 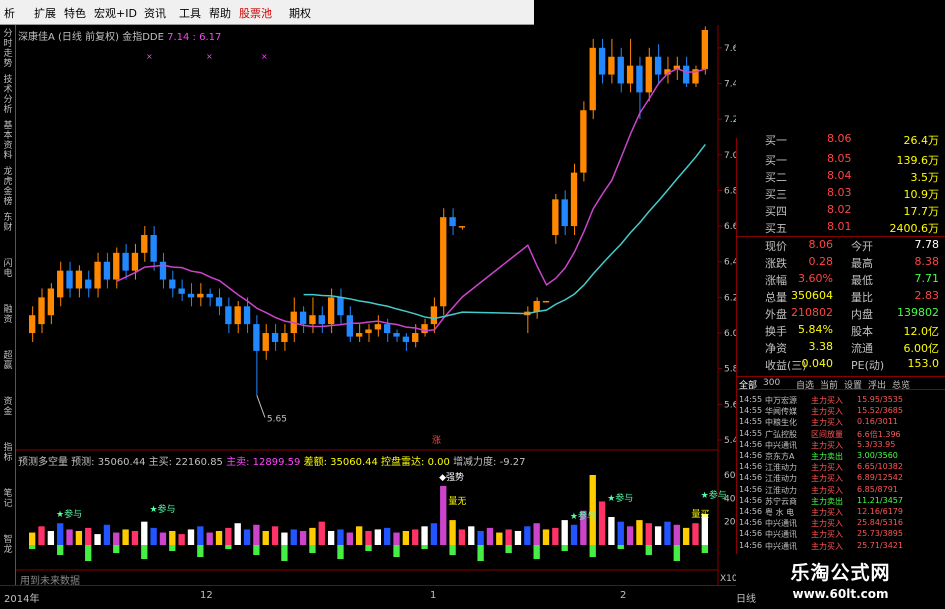 What do you see at coordinates (776, 331) in the screenshot?
I see `stat-label: 换手` at bounding box center [776, 331].